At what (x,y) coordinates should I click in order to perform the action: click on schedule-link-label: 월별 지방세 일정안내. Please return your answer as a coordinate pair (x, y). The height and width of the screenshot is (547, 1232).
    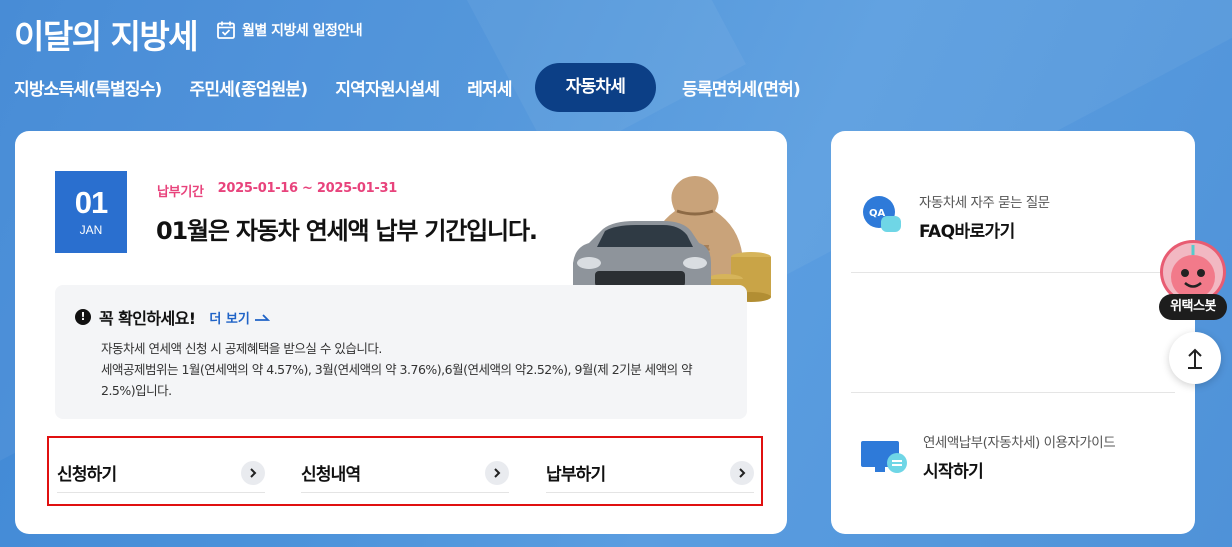
    Looking at the image, I should click on (302, 31).